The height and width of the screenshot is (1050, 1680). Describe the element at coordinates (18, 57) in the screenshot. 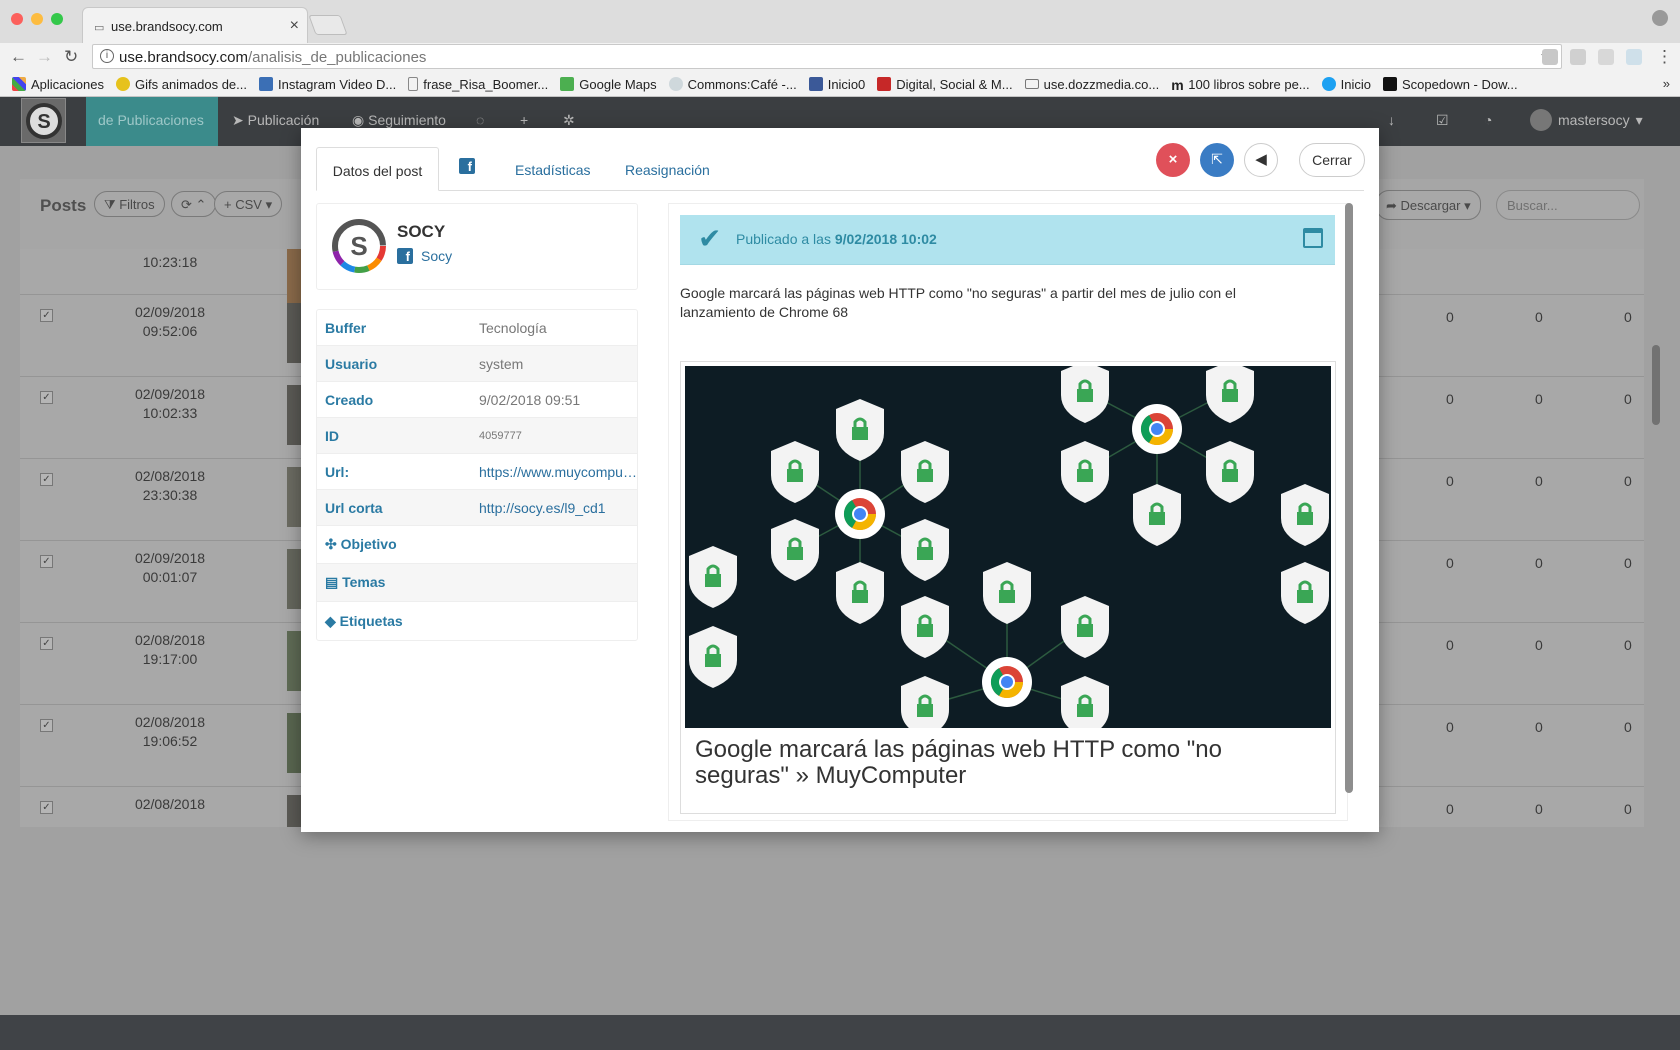

I see `back-icon: ←` at that location.